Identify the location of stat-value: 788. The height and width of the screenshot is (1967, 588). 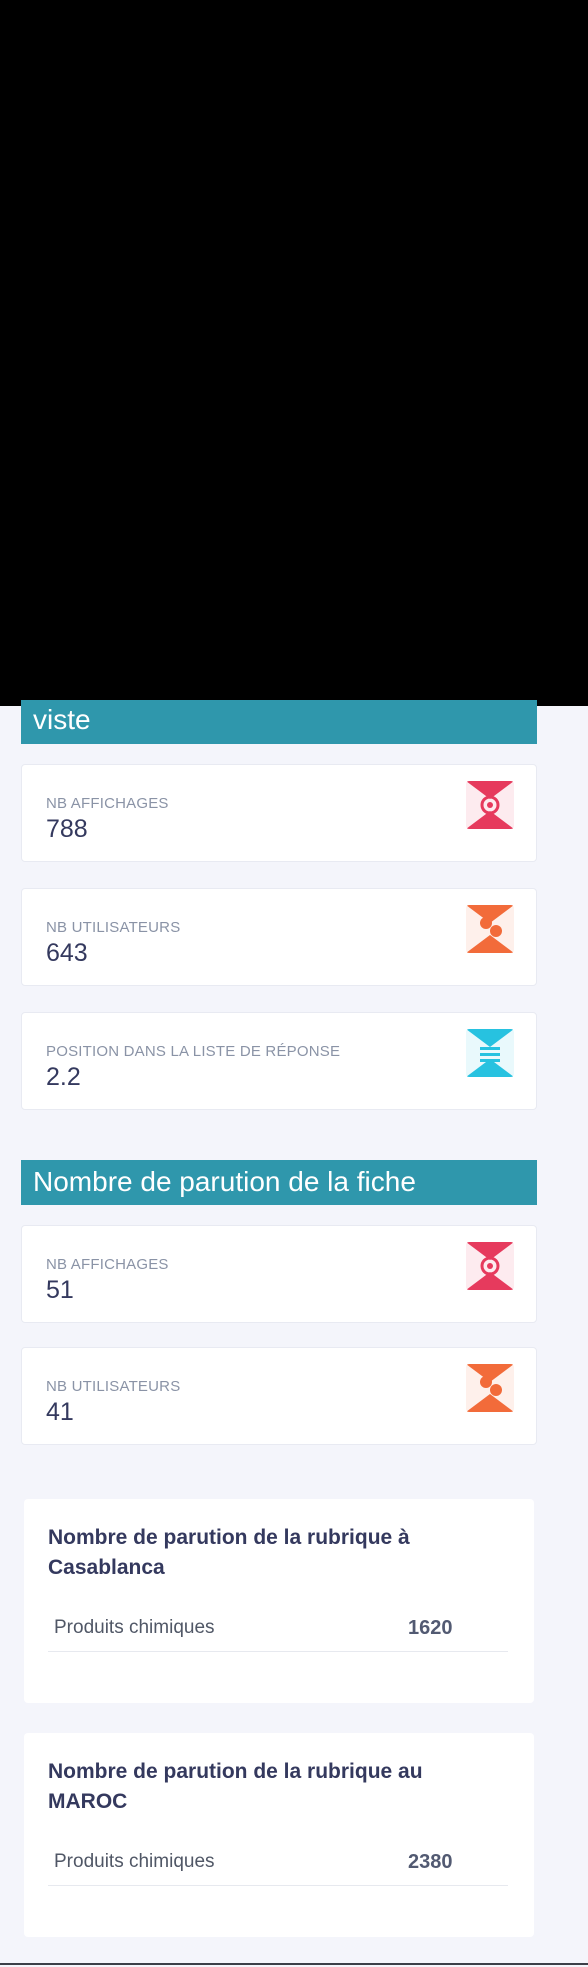
(67, 829).